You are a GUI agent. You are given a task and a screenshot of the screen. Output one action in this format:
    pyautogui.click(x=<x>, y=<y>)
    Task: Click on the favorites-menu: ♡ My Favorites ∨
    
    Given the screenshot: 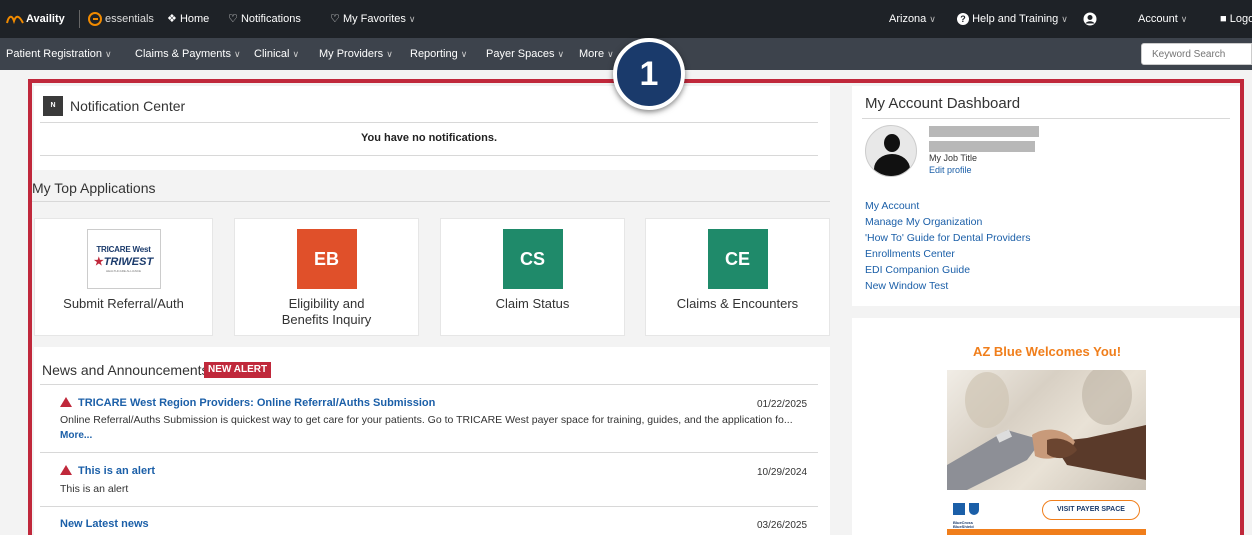 What is the action you would take?
    pyautogui.click(x=373, y=19)
    